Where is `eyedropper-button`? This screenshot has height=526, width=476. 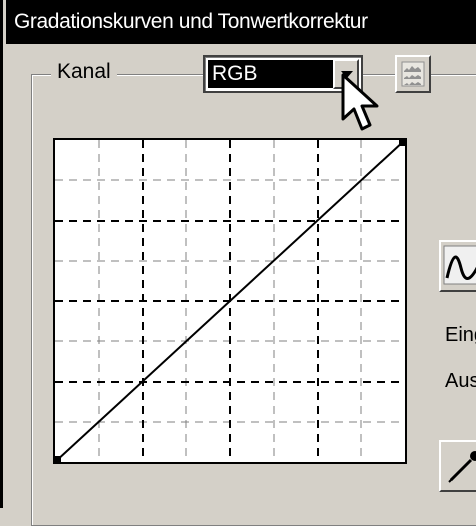
eyedropper-button is located at coordinates (457, 466).